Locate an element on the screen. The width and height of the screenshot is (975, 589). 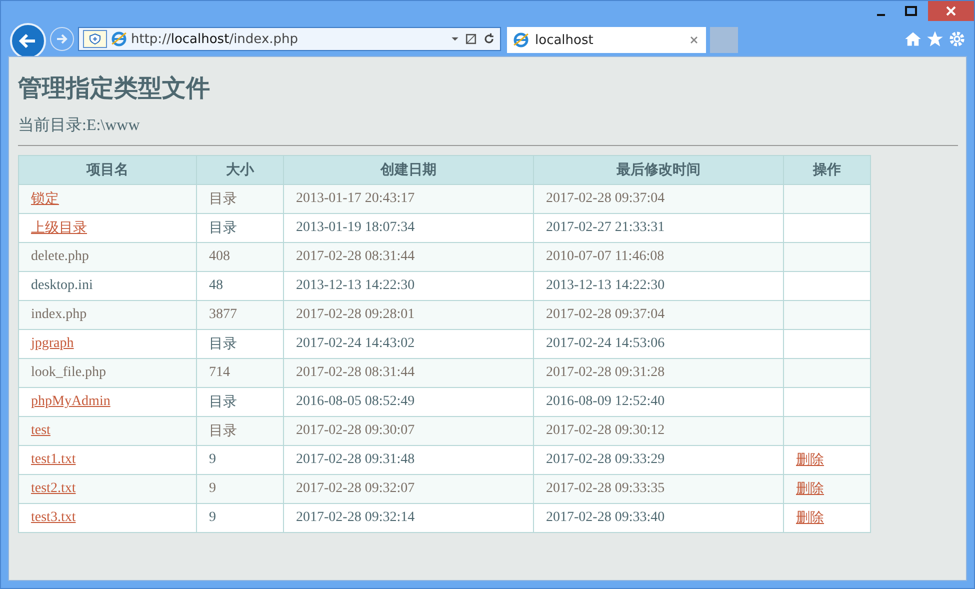
created-date: 2013-12-13 14:22:30 is located at coordinates (355, 285).